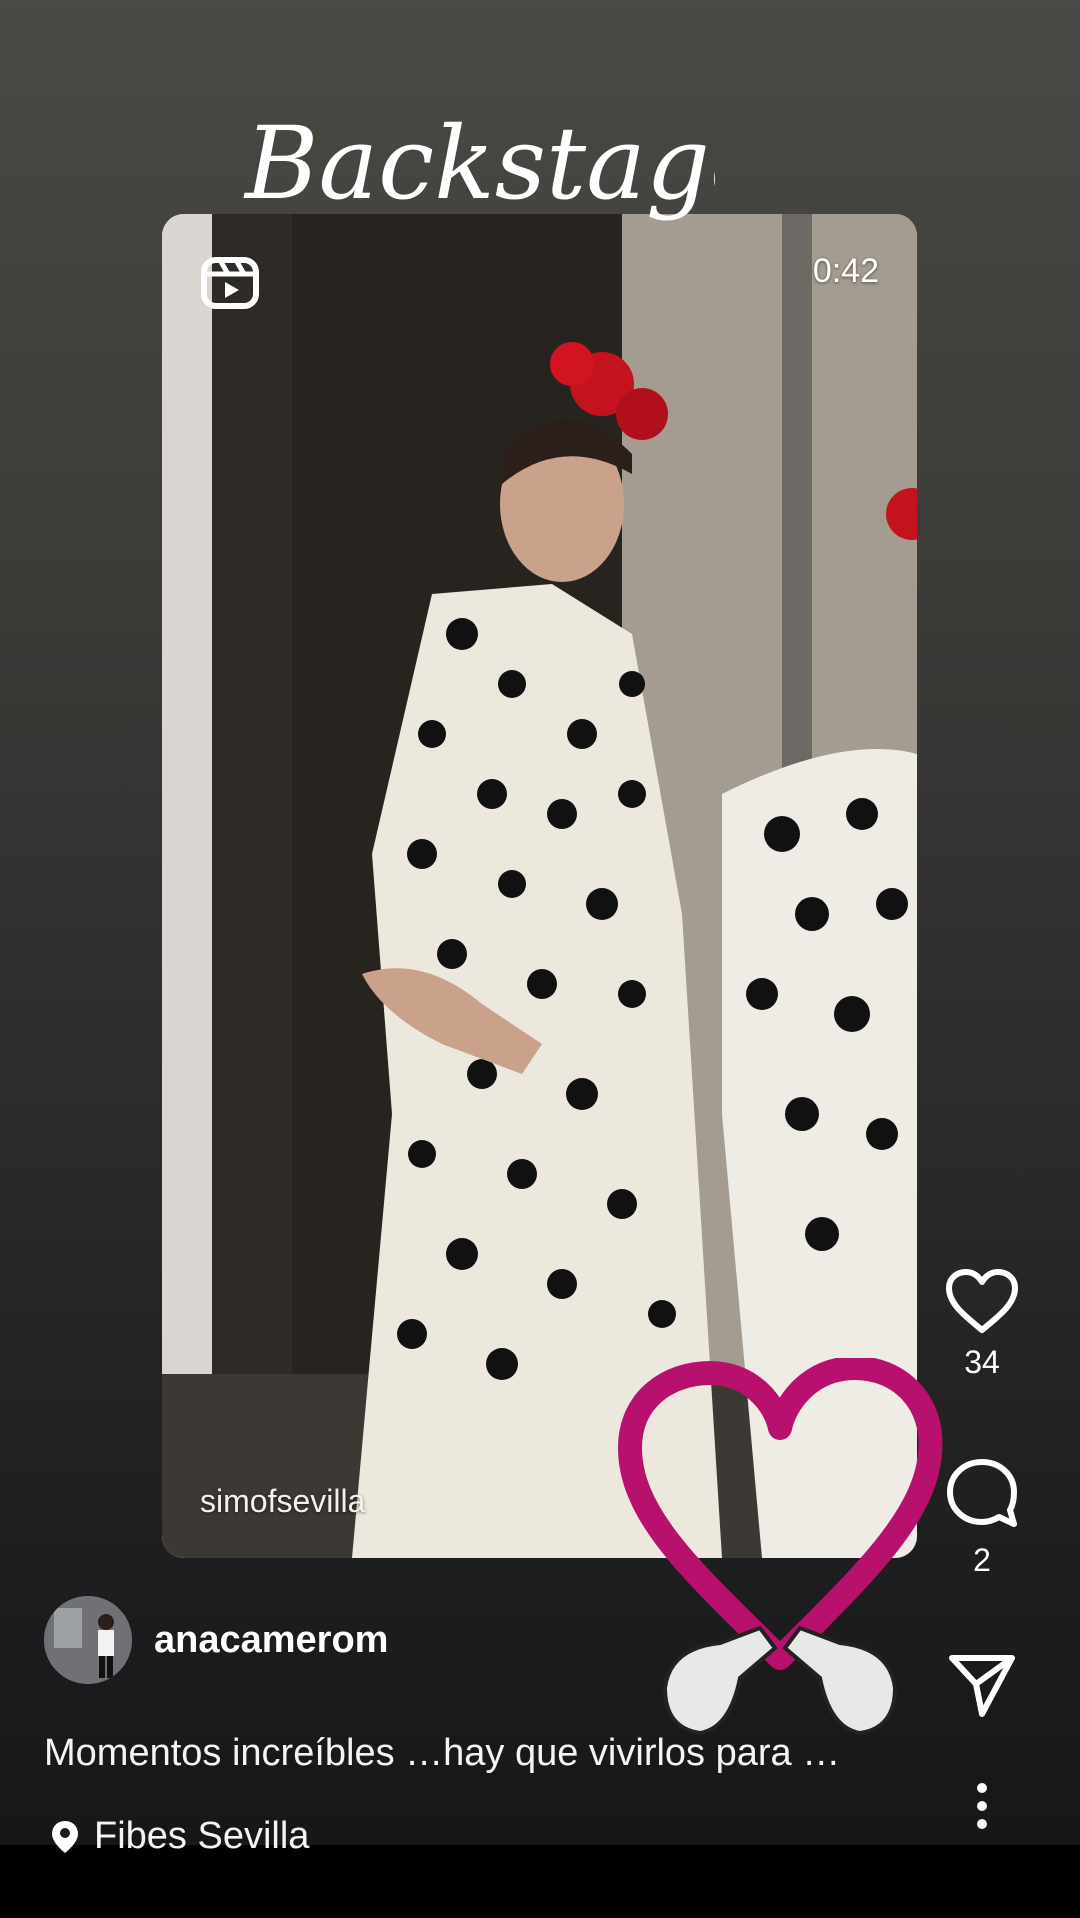  What do you see at coordinates (230, 283) in the screenshot?
I see `reels-icon` at bounding box center [230, 283].